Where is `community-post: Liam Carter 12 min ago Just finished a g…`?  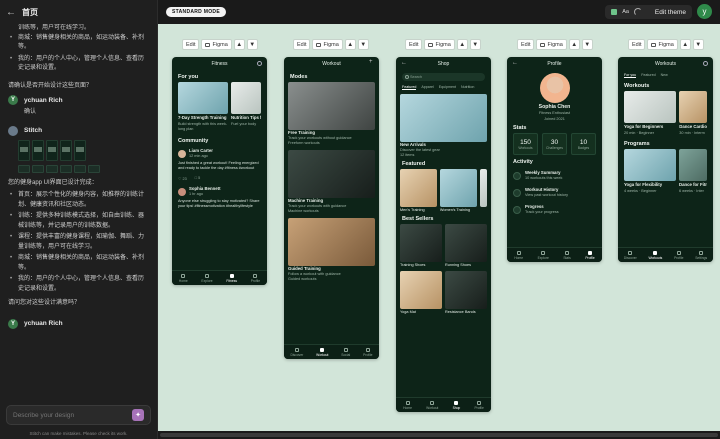 community-post: Liam Carter 12 min ago Just finished a g… is located at coordinates (219, 159).